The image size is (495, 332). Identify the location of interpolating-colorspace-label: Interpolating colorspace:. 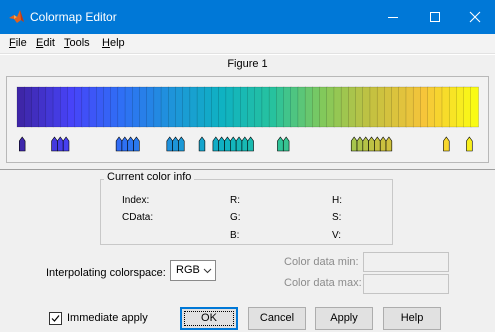
(106, 273).